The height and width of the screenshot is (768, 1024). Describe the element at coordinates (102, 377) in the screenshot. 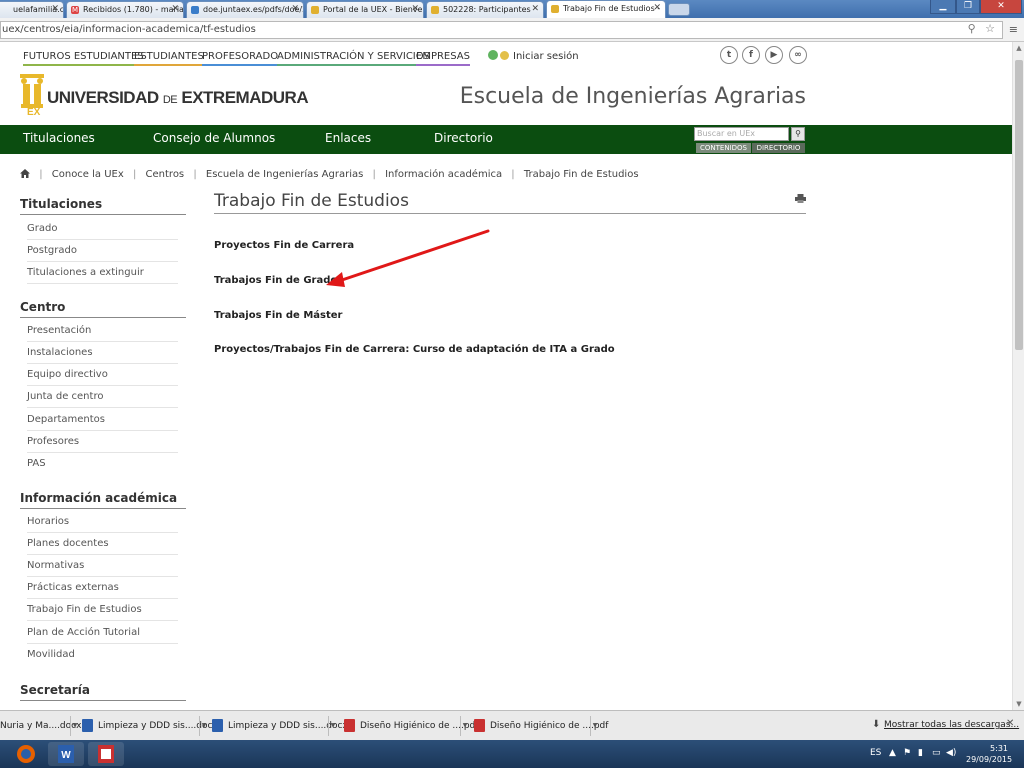

I see `sidebar-item-equipo-directivo: Equipo directivo` at that location.